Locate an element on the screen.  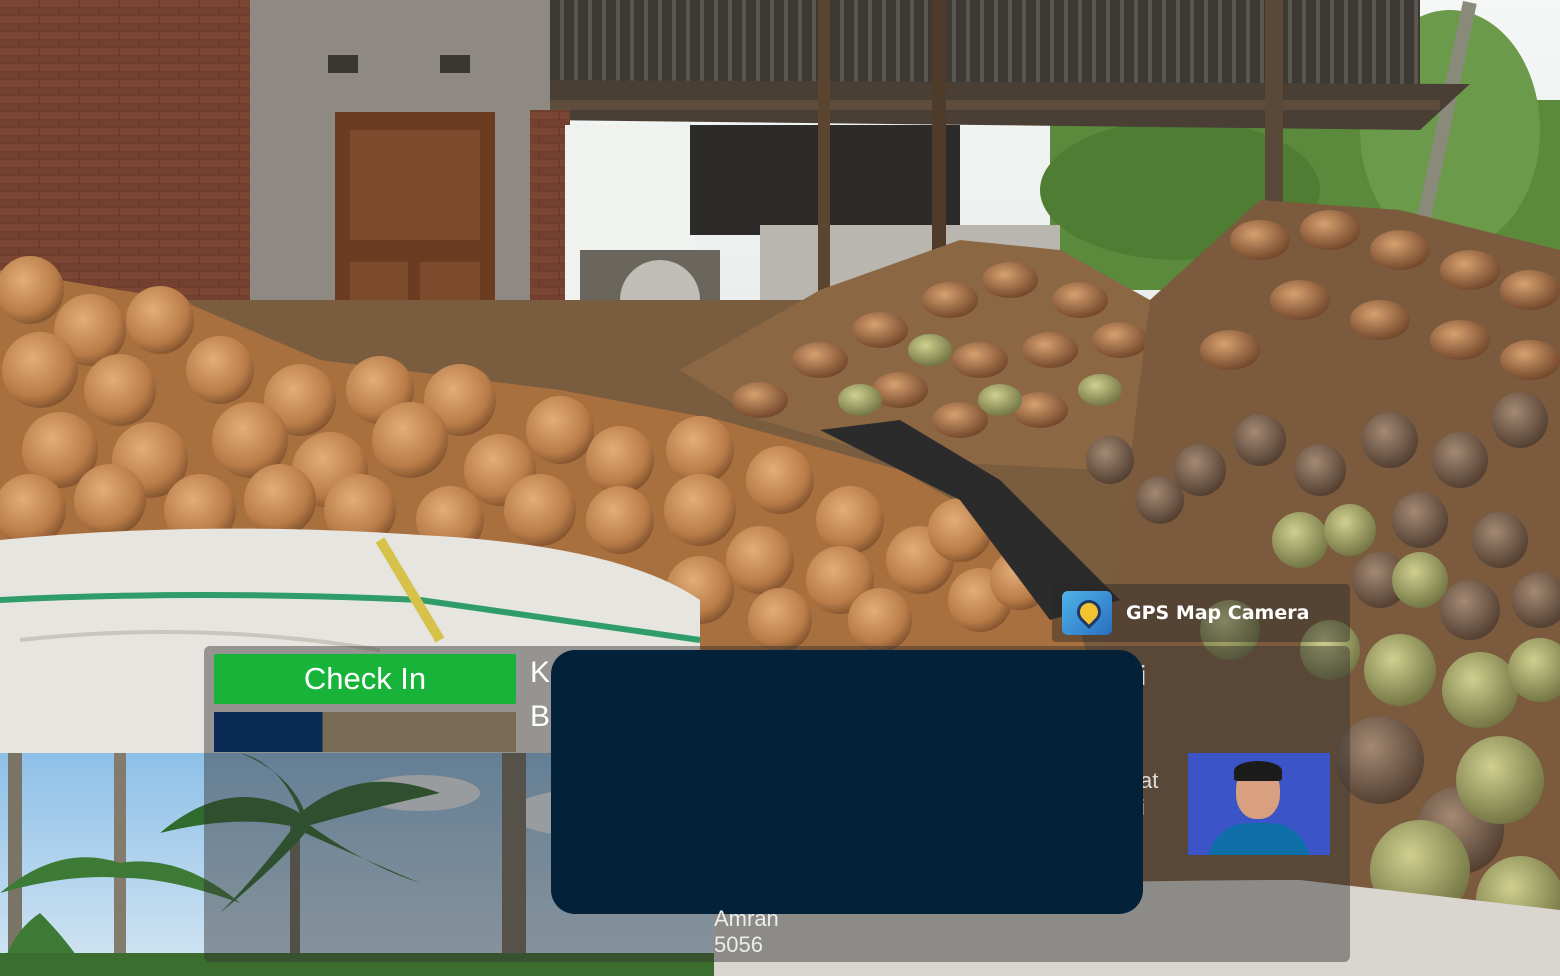
location-thumbnail is located at coordinates (365, 732).